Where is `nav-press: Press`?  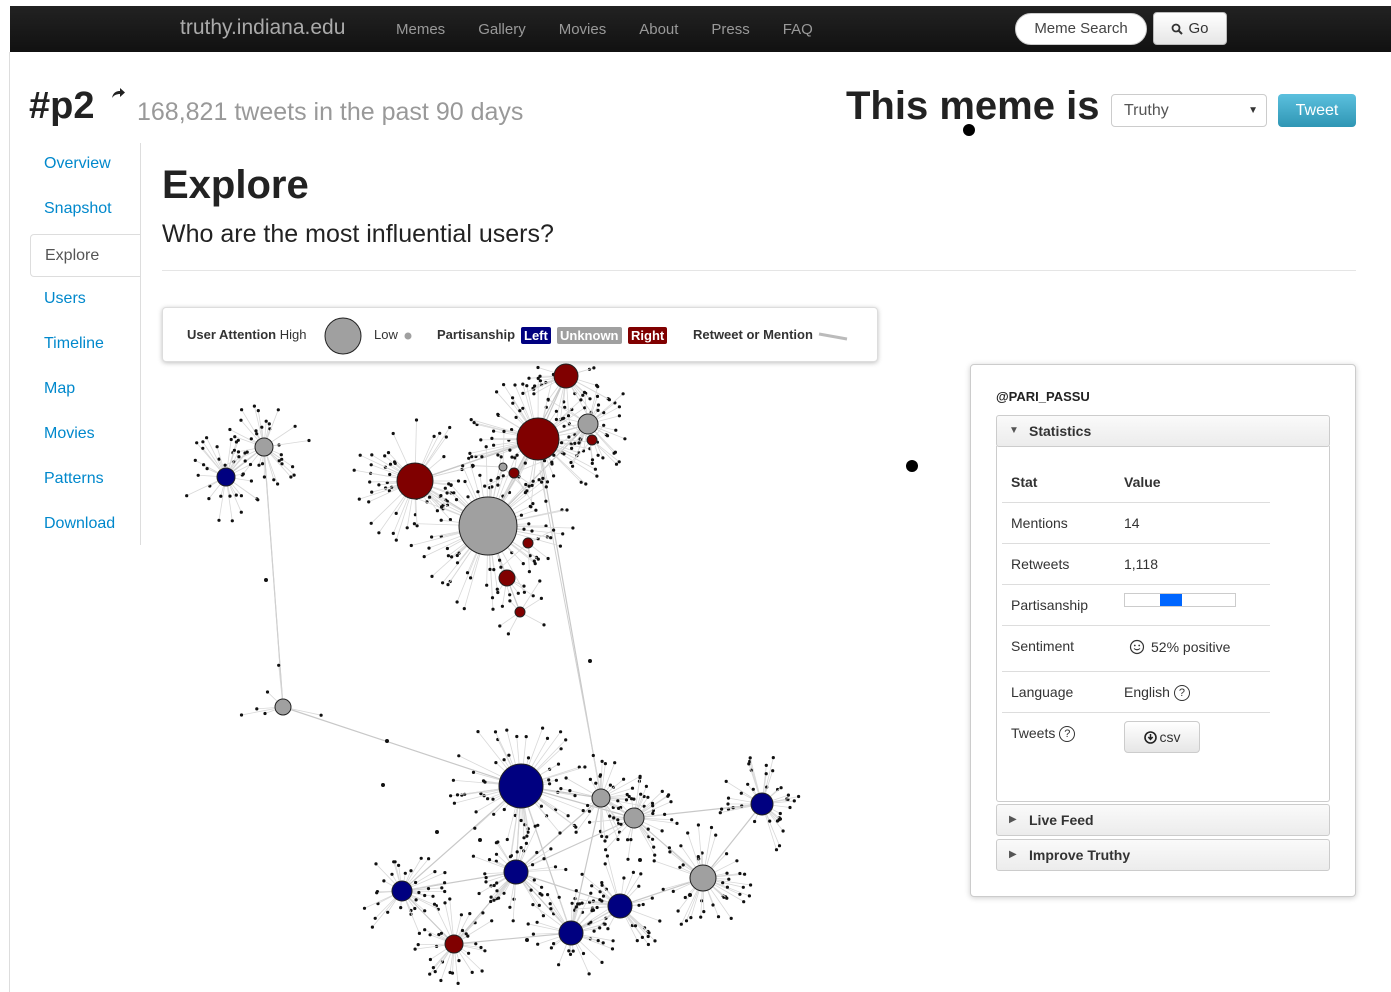
nav-press: Press is located at coordinates (730, 29).